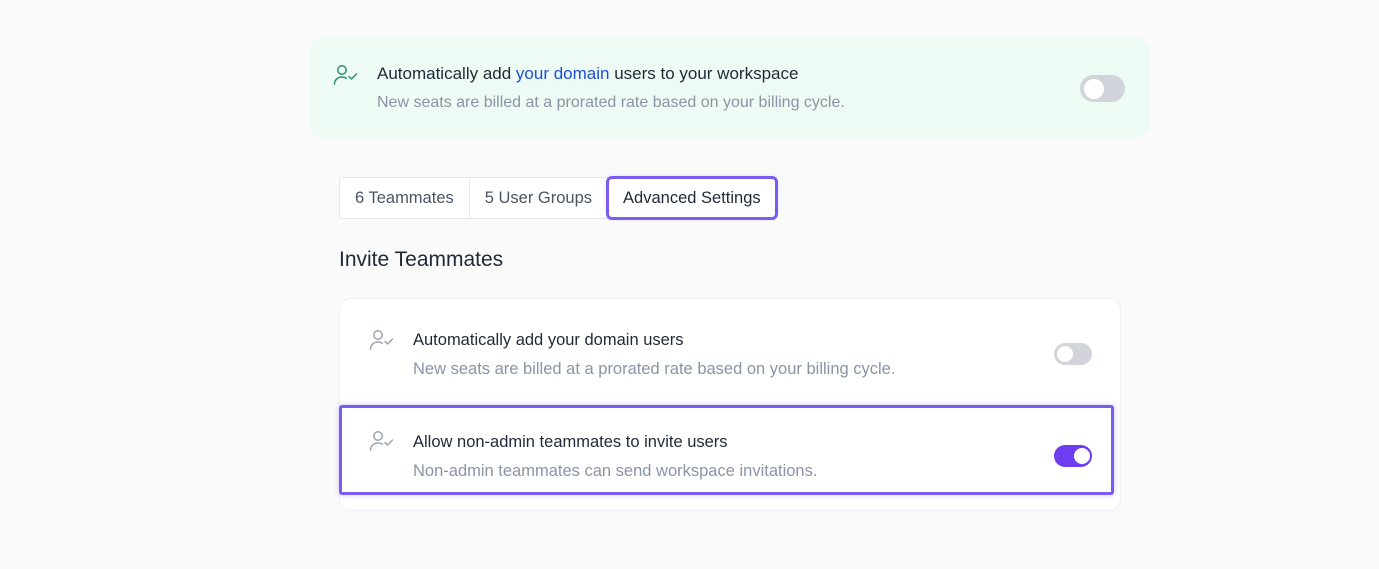 The image size is (1379, 569). Describe the element at coordinates (704, 73) in the screenshot. I see `banner-title-suffix: users to your workspace` at that location.